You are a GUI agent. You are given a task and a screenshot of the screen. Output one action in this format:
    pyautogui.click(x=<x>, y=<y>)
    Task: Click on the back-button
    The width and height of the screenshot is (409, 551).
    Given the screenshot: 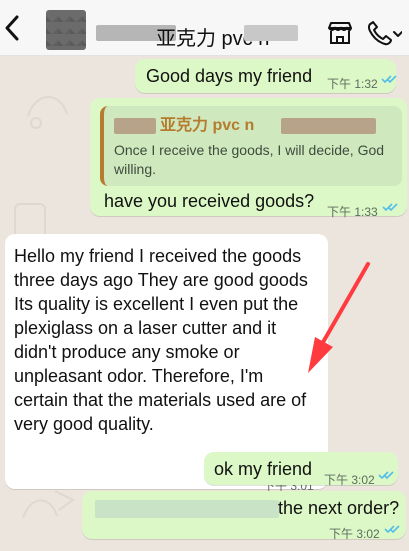 What is the action you would take?
    pyautogui.click(x=12, y=28)
    